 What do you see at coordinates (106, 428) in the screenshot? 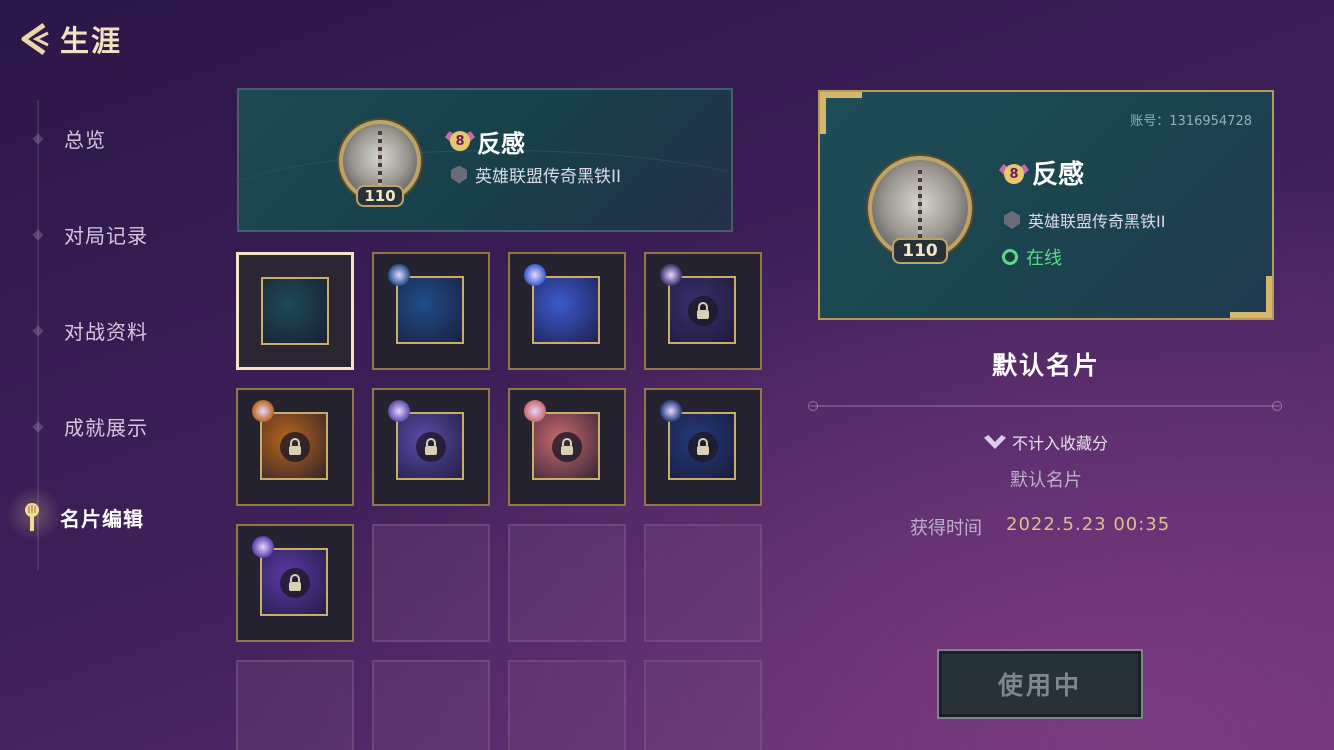
I see `sidebar-item-label: 成就展示` at bounding box center [106, 428].